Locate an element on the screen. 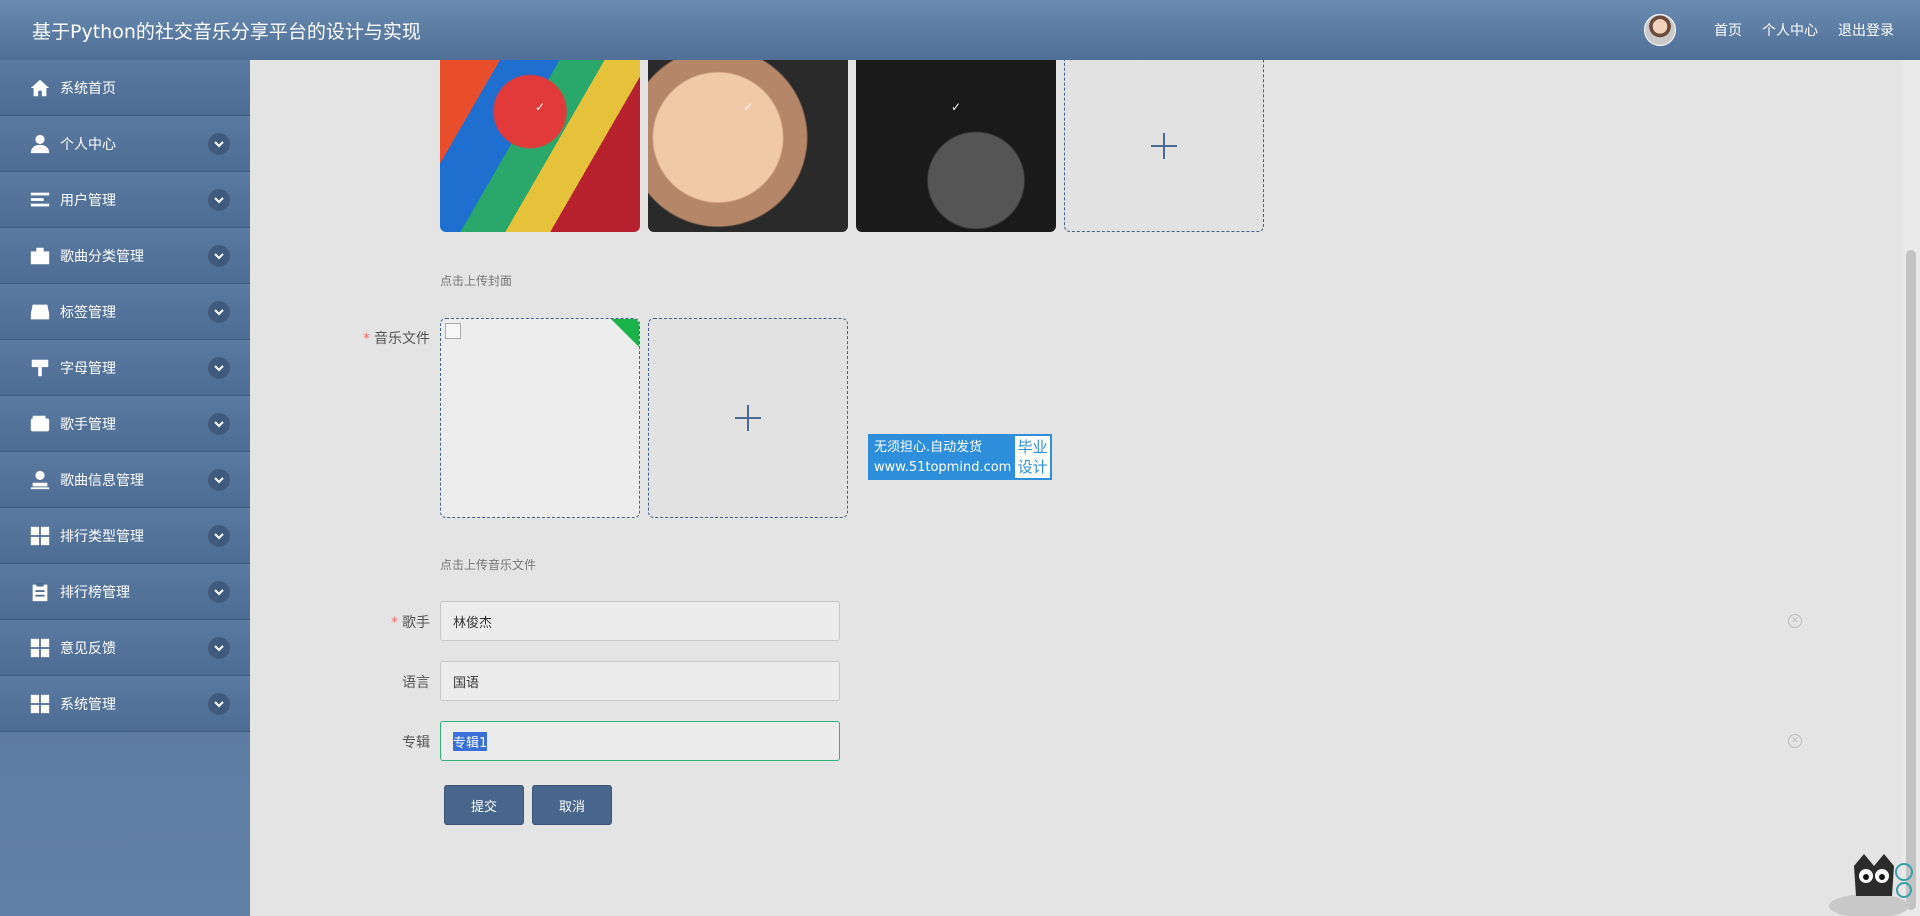 This screenshot has height=916, width=1920. language-label: 语言 is located at coordinates (416, 683).